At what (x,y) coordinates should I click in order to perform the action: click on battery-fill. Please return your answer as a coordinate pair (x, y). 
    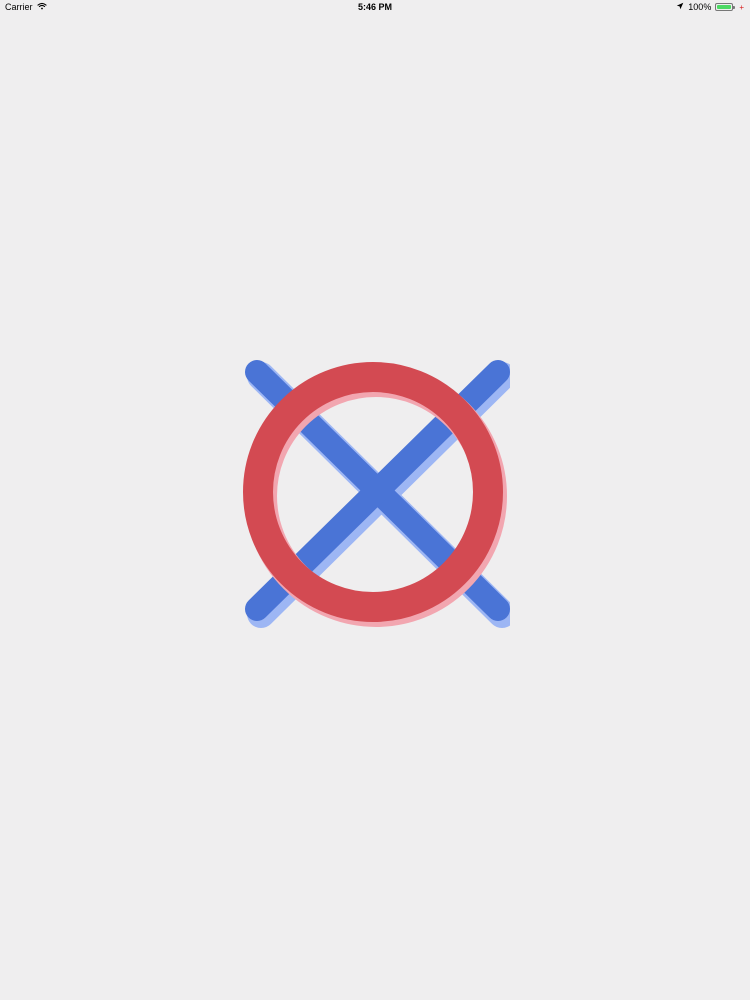
    Looking at the image, I should click on (724, 7).